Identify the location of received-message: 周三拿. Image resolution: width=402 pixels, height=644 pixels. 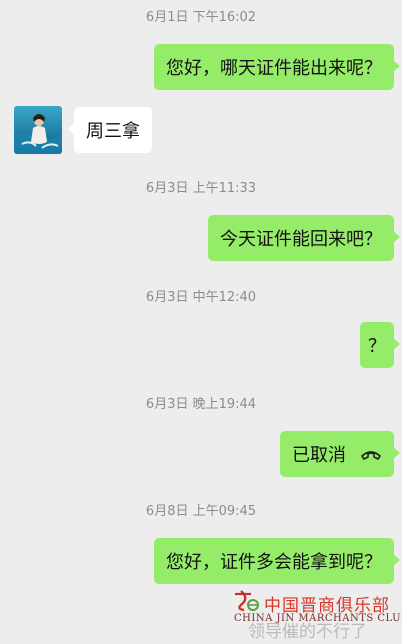
(83, 130).